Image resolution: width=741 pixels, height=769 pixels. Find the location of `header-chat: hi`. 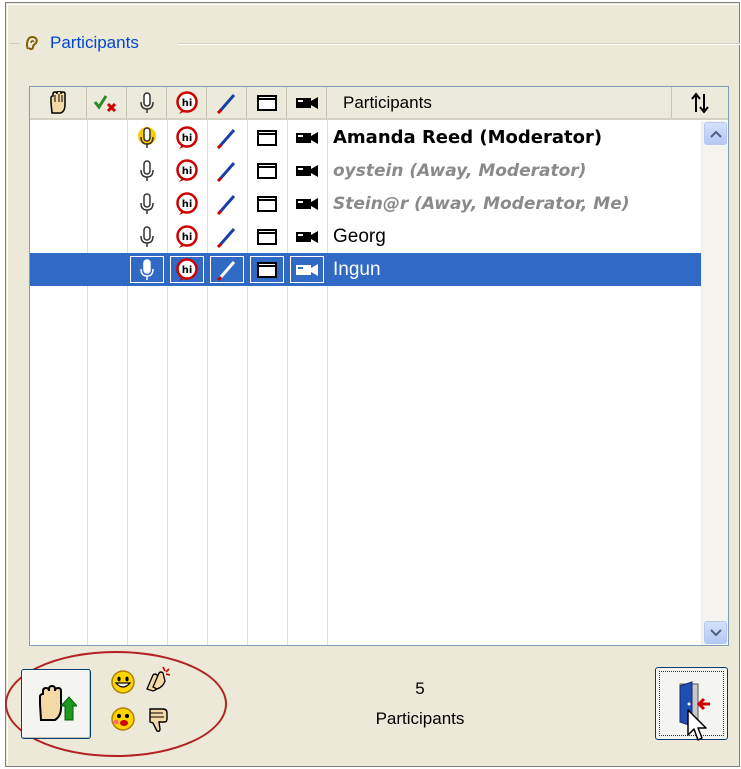

header-chat: hi is located at coordinates (187, 102).